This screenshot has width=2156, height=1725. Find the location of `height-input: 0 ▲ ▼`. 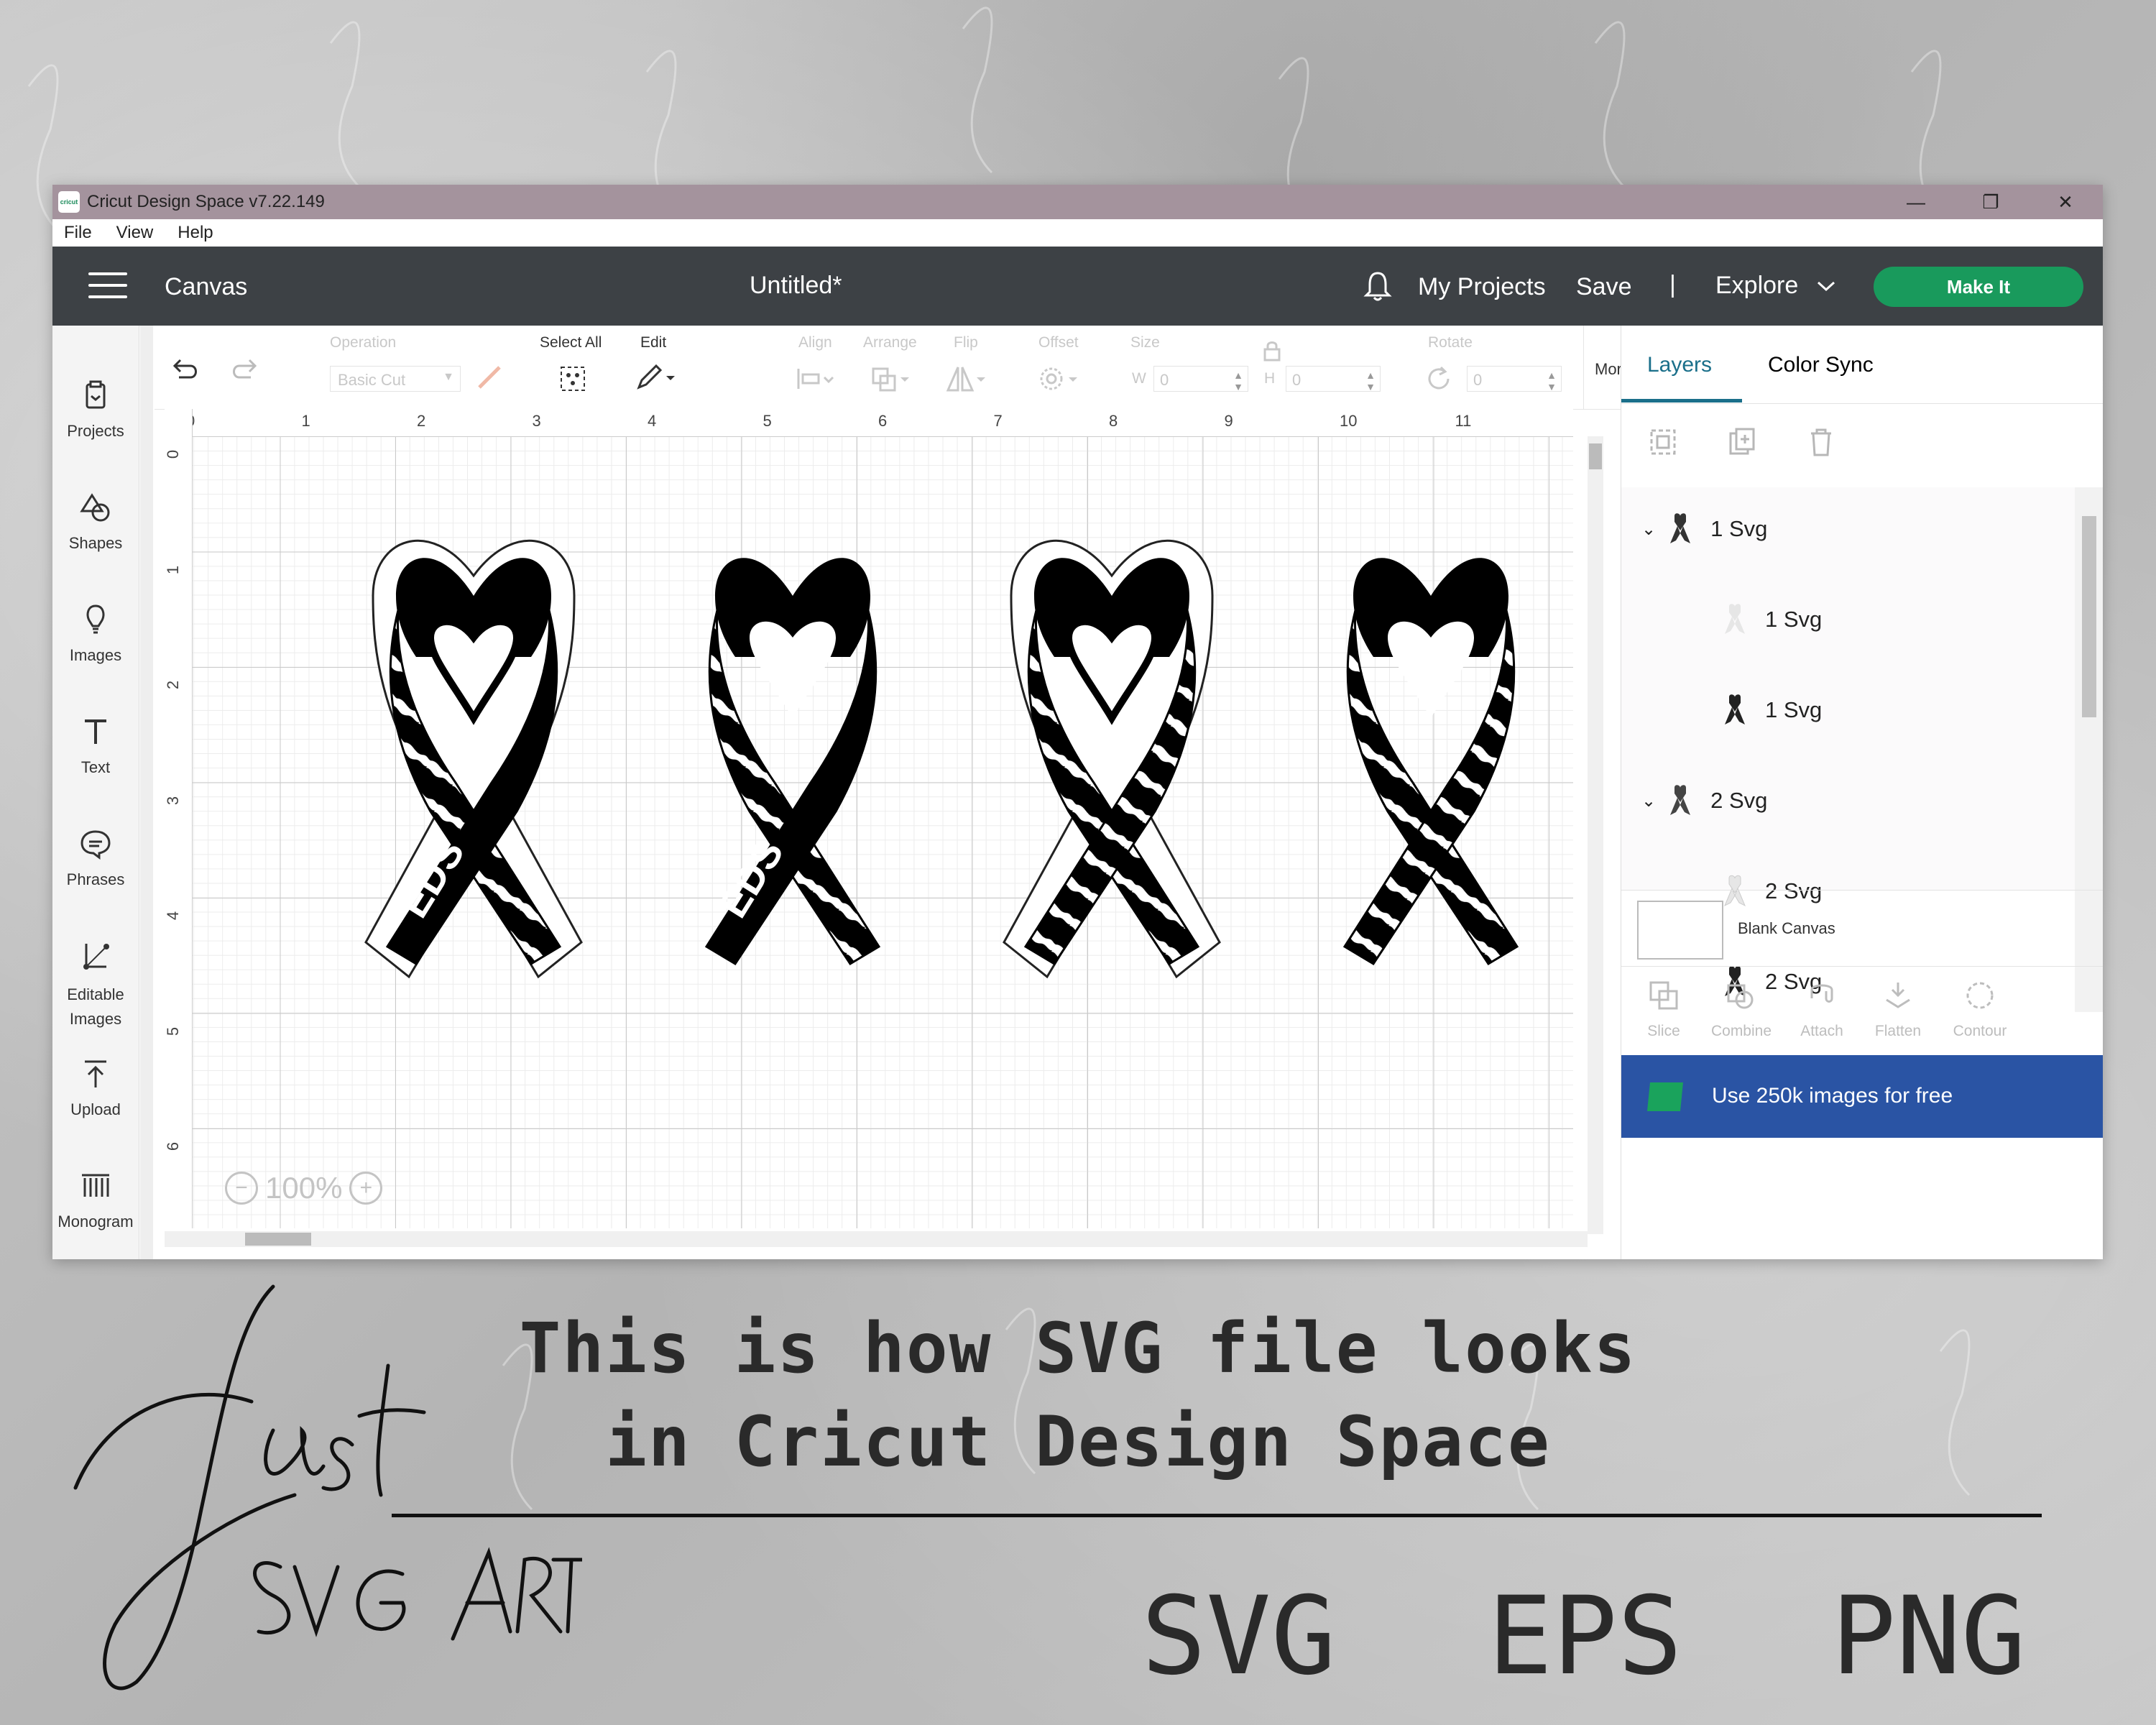

height-input: 0 ▲ ▼ is located at coordinates (1333, 379).